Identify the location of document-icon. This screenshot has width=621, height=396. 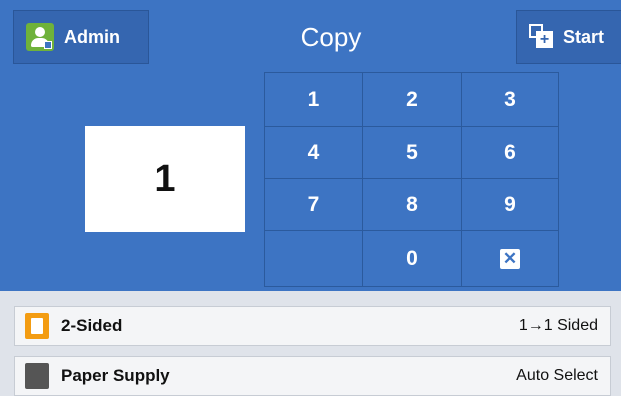
(37, 326).